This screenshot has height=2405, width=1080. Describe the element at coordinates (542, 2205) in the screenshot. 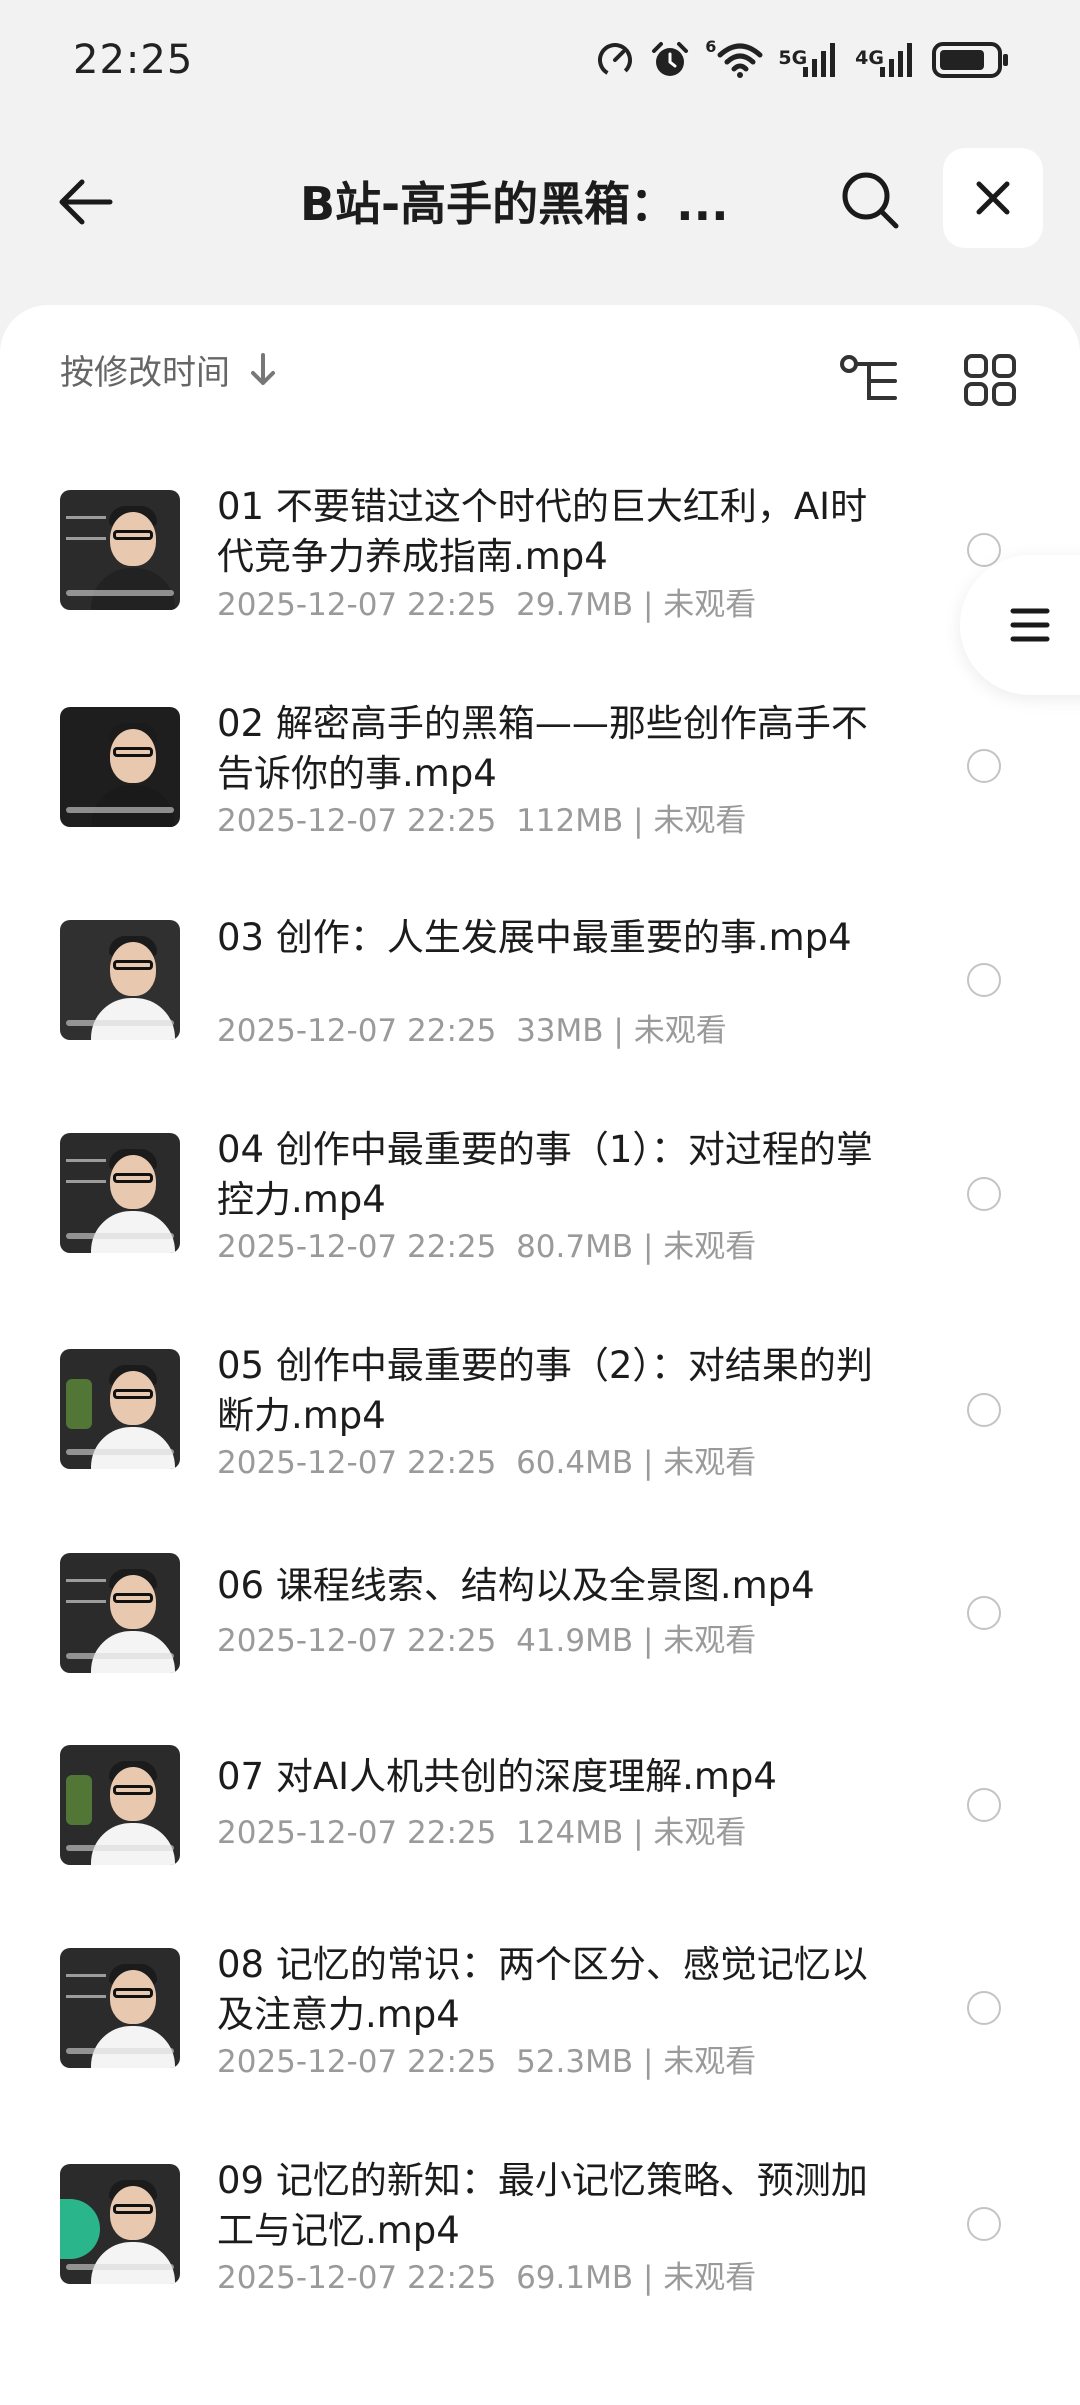

I see `file-title: 09 记忆的新知：最小记忆策略、预测加工与记忆.mp4` at that location.